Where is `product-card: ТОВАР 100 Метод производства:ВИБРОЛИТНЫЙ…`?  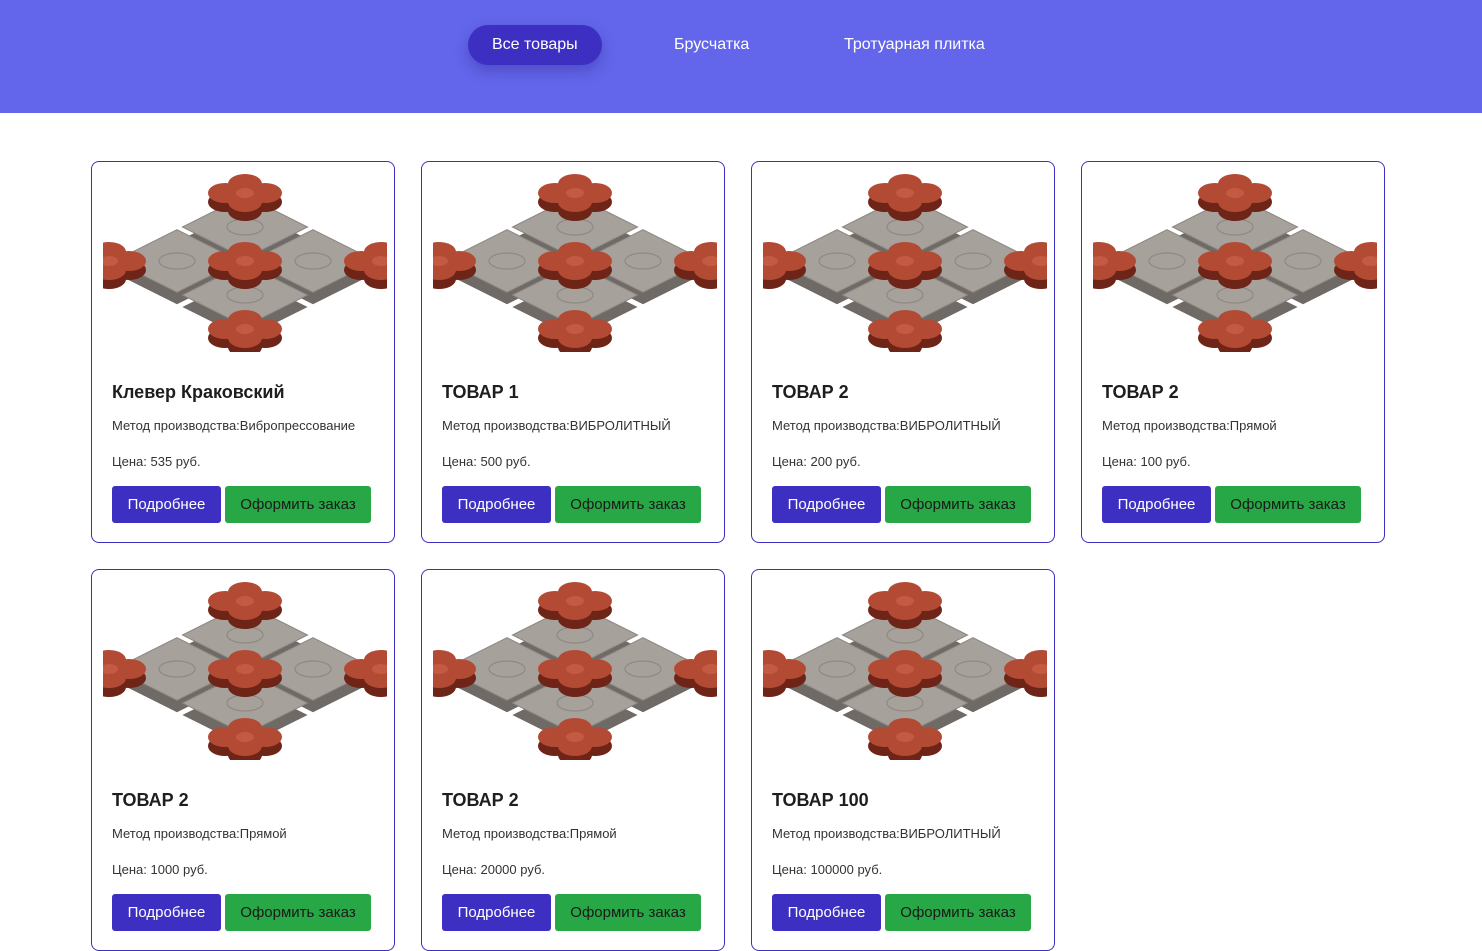 product-card: ТОВАР 100 Метод производства:ВИБРОЛИТНЫЙ… is located at coordinates (903, 760).